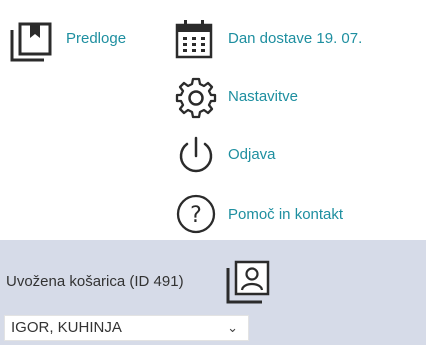 The image size is (426, 345). I want to click on templates-link: Predloge, so click(96, 38).